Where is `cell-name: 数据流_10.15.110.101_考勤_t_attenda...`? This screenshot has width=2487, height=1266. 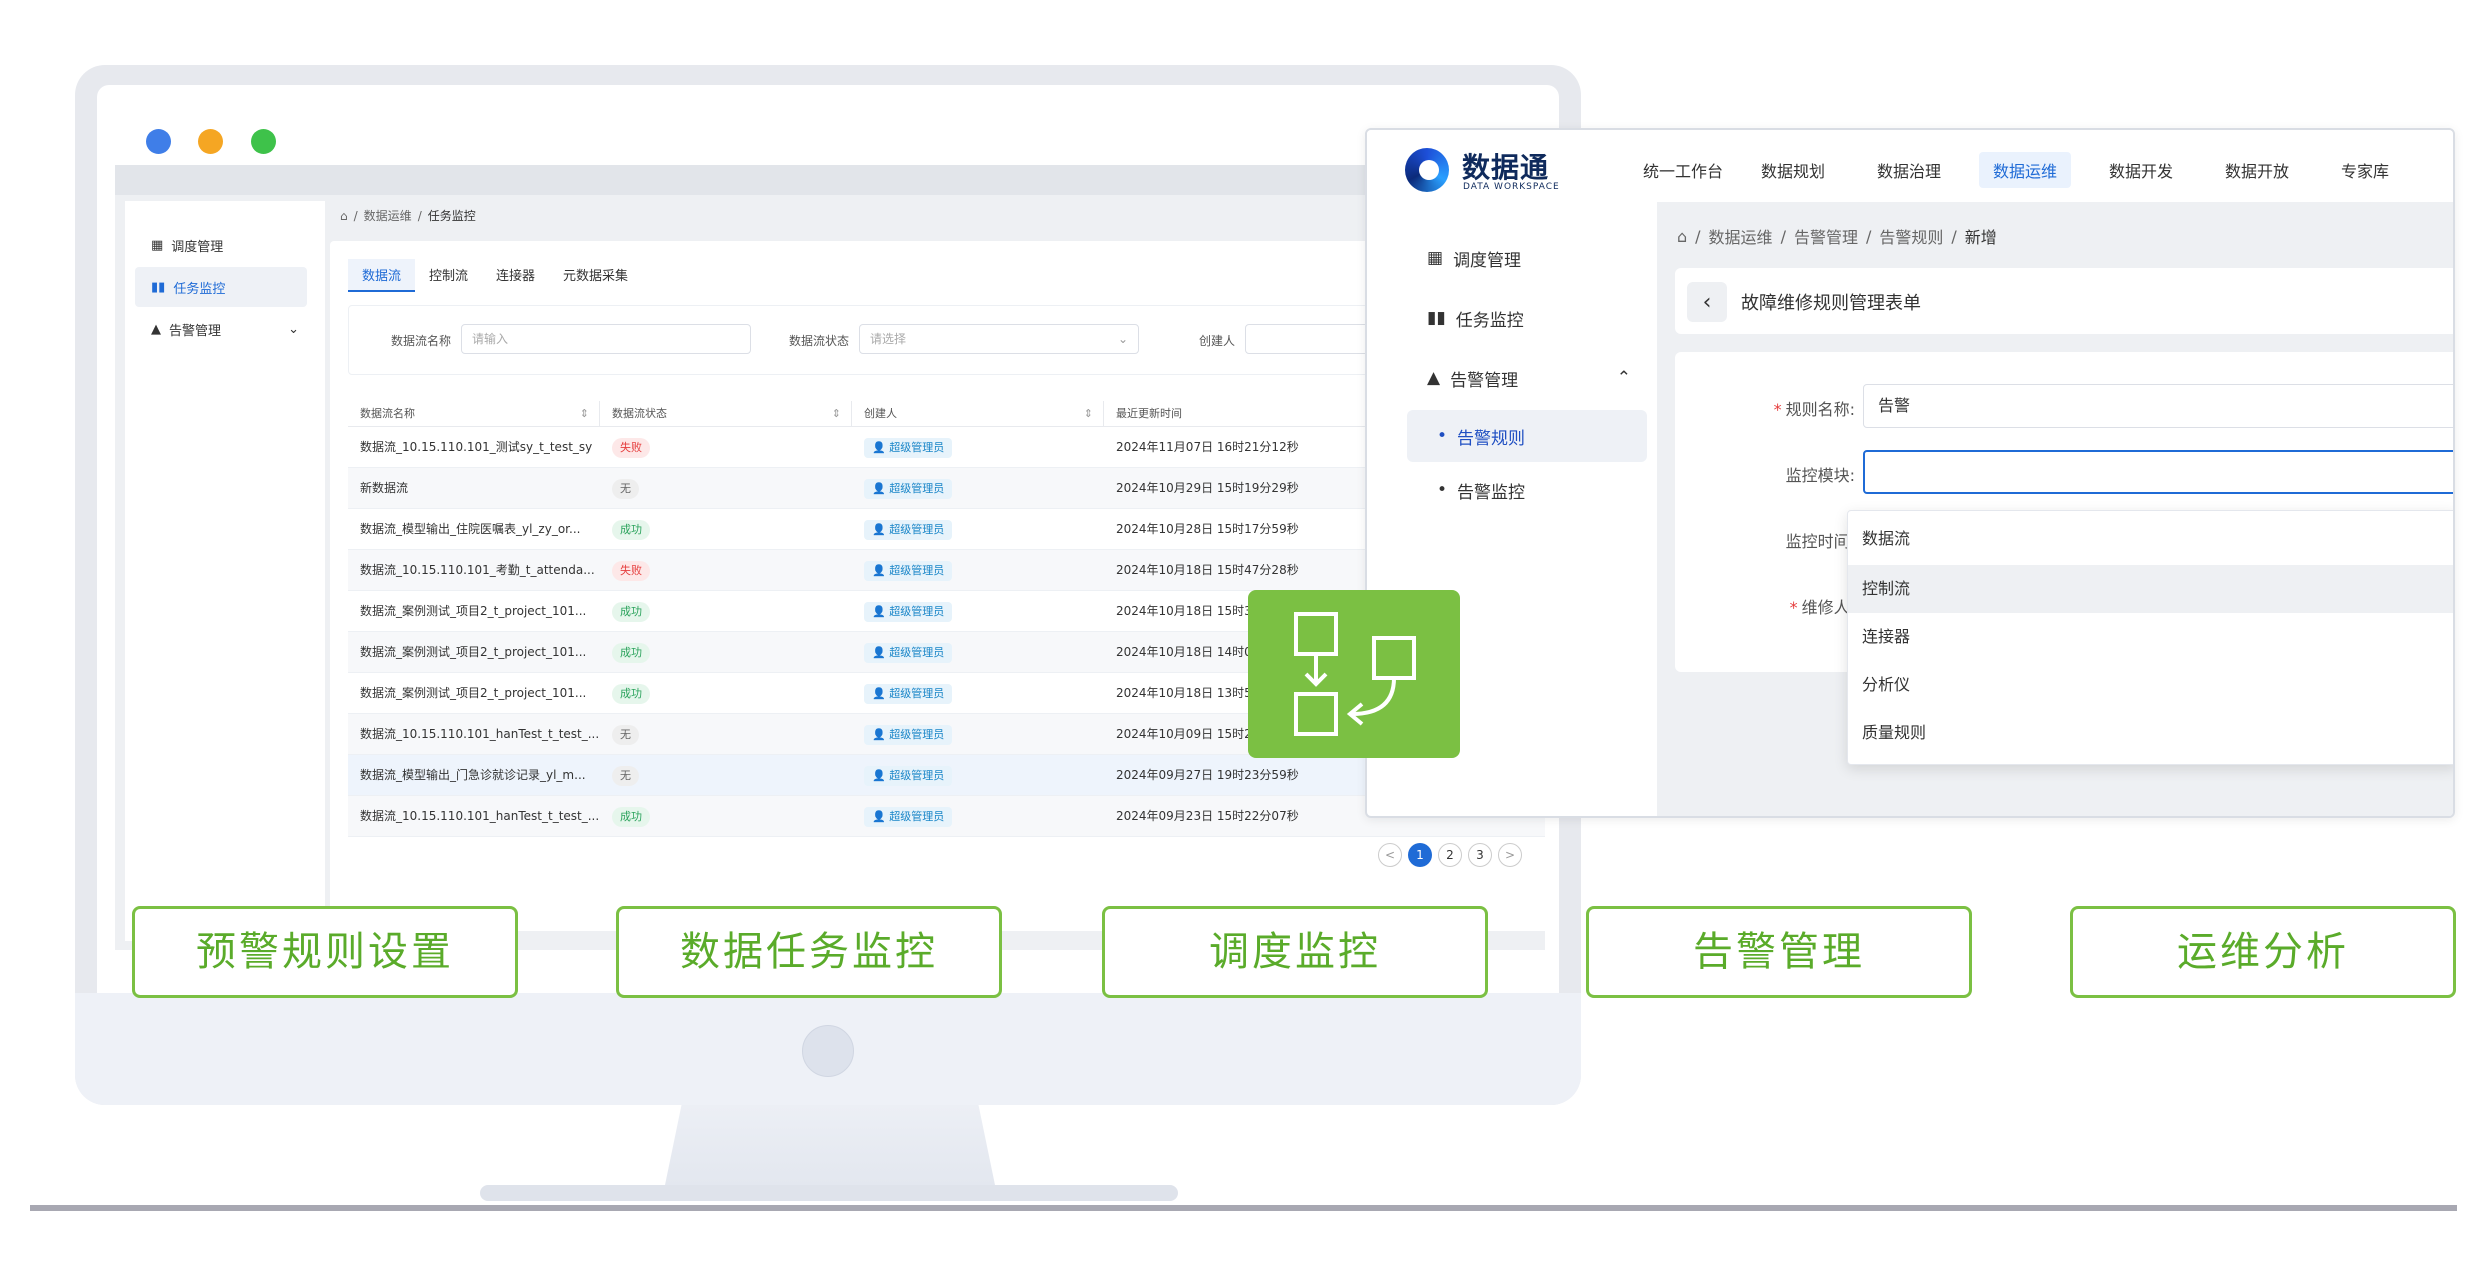 cell-name: 数据流_10.15.110.101_考勤_t_attenda... is located at coordinates (477, 570).